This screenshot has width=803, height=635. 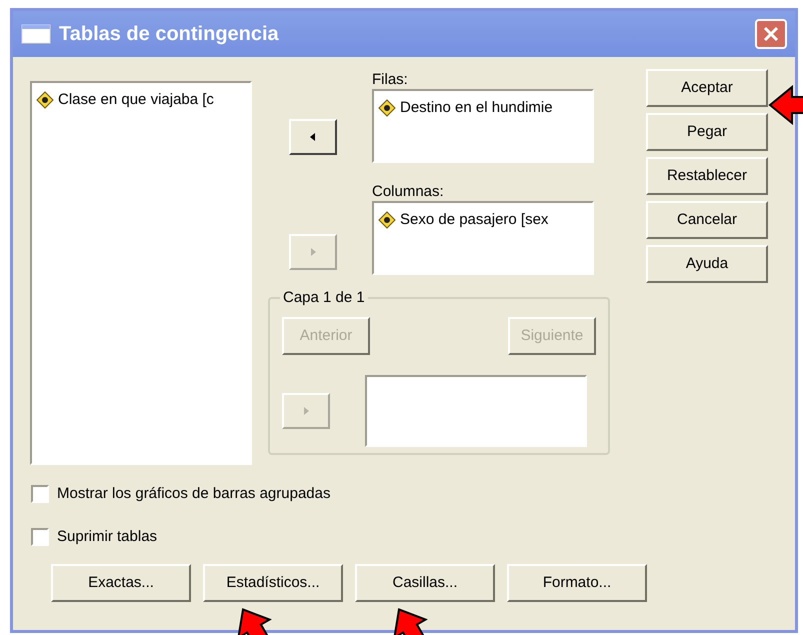 What do you see at coordinates (141, 100) in the screenshot?
I see `variable-item: Clase en que viajaba [c` at bounding box center [141, 100].